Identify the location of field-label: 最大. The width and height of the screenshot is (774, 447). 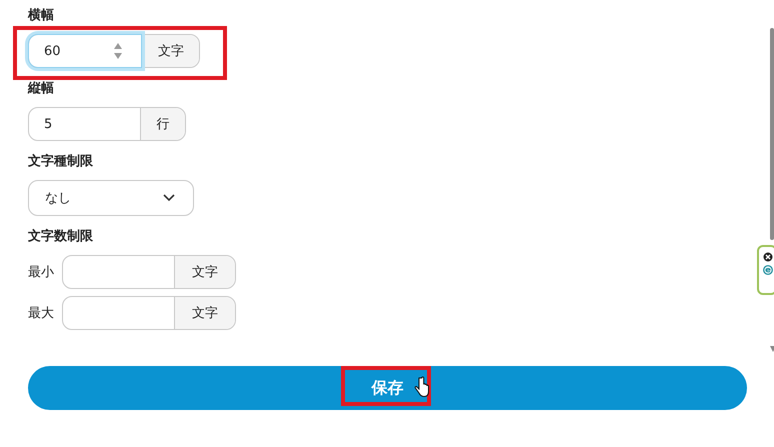
(41, 313).